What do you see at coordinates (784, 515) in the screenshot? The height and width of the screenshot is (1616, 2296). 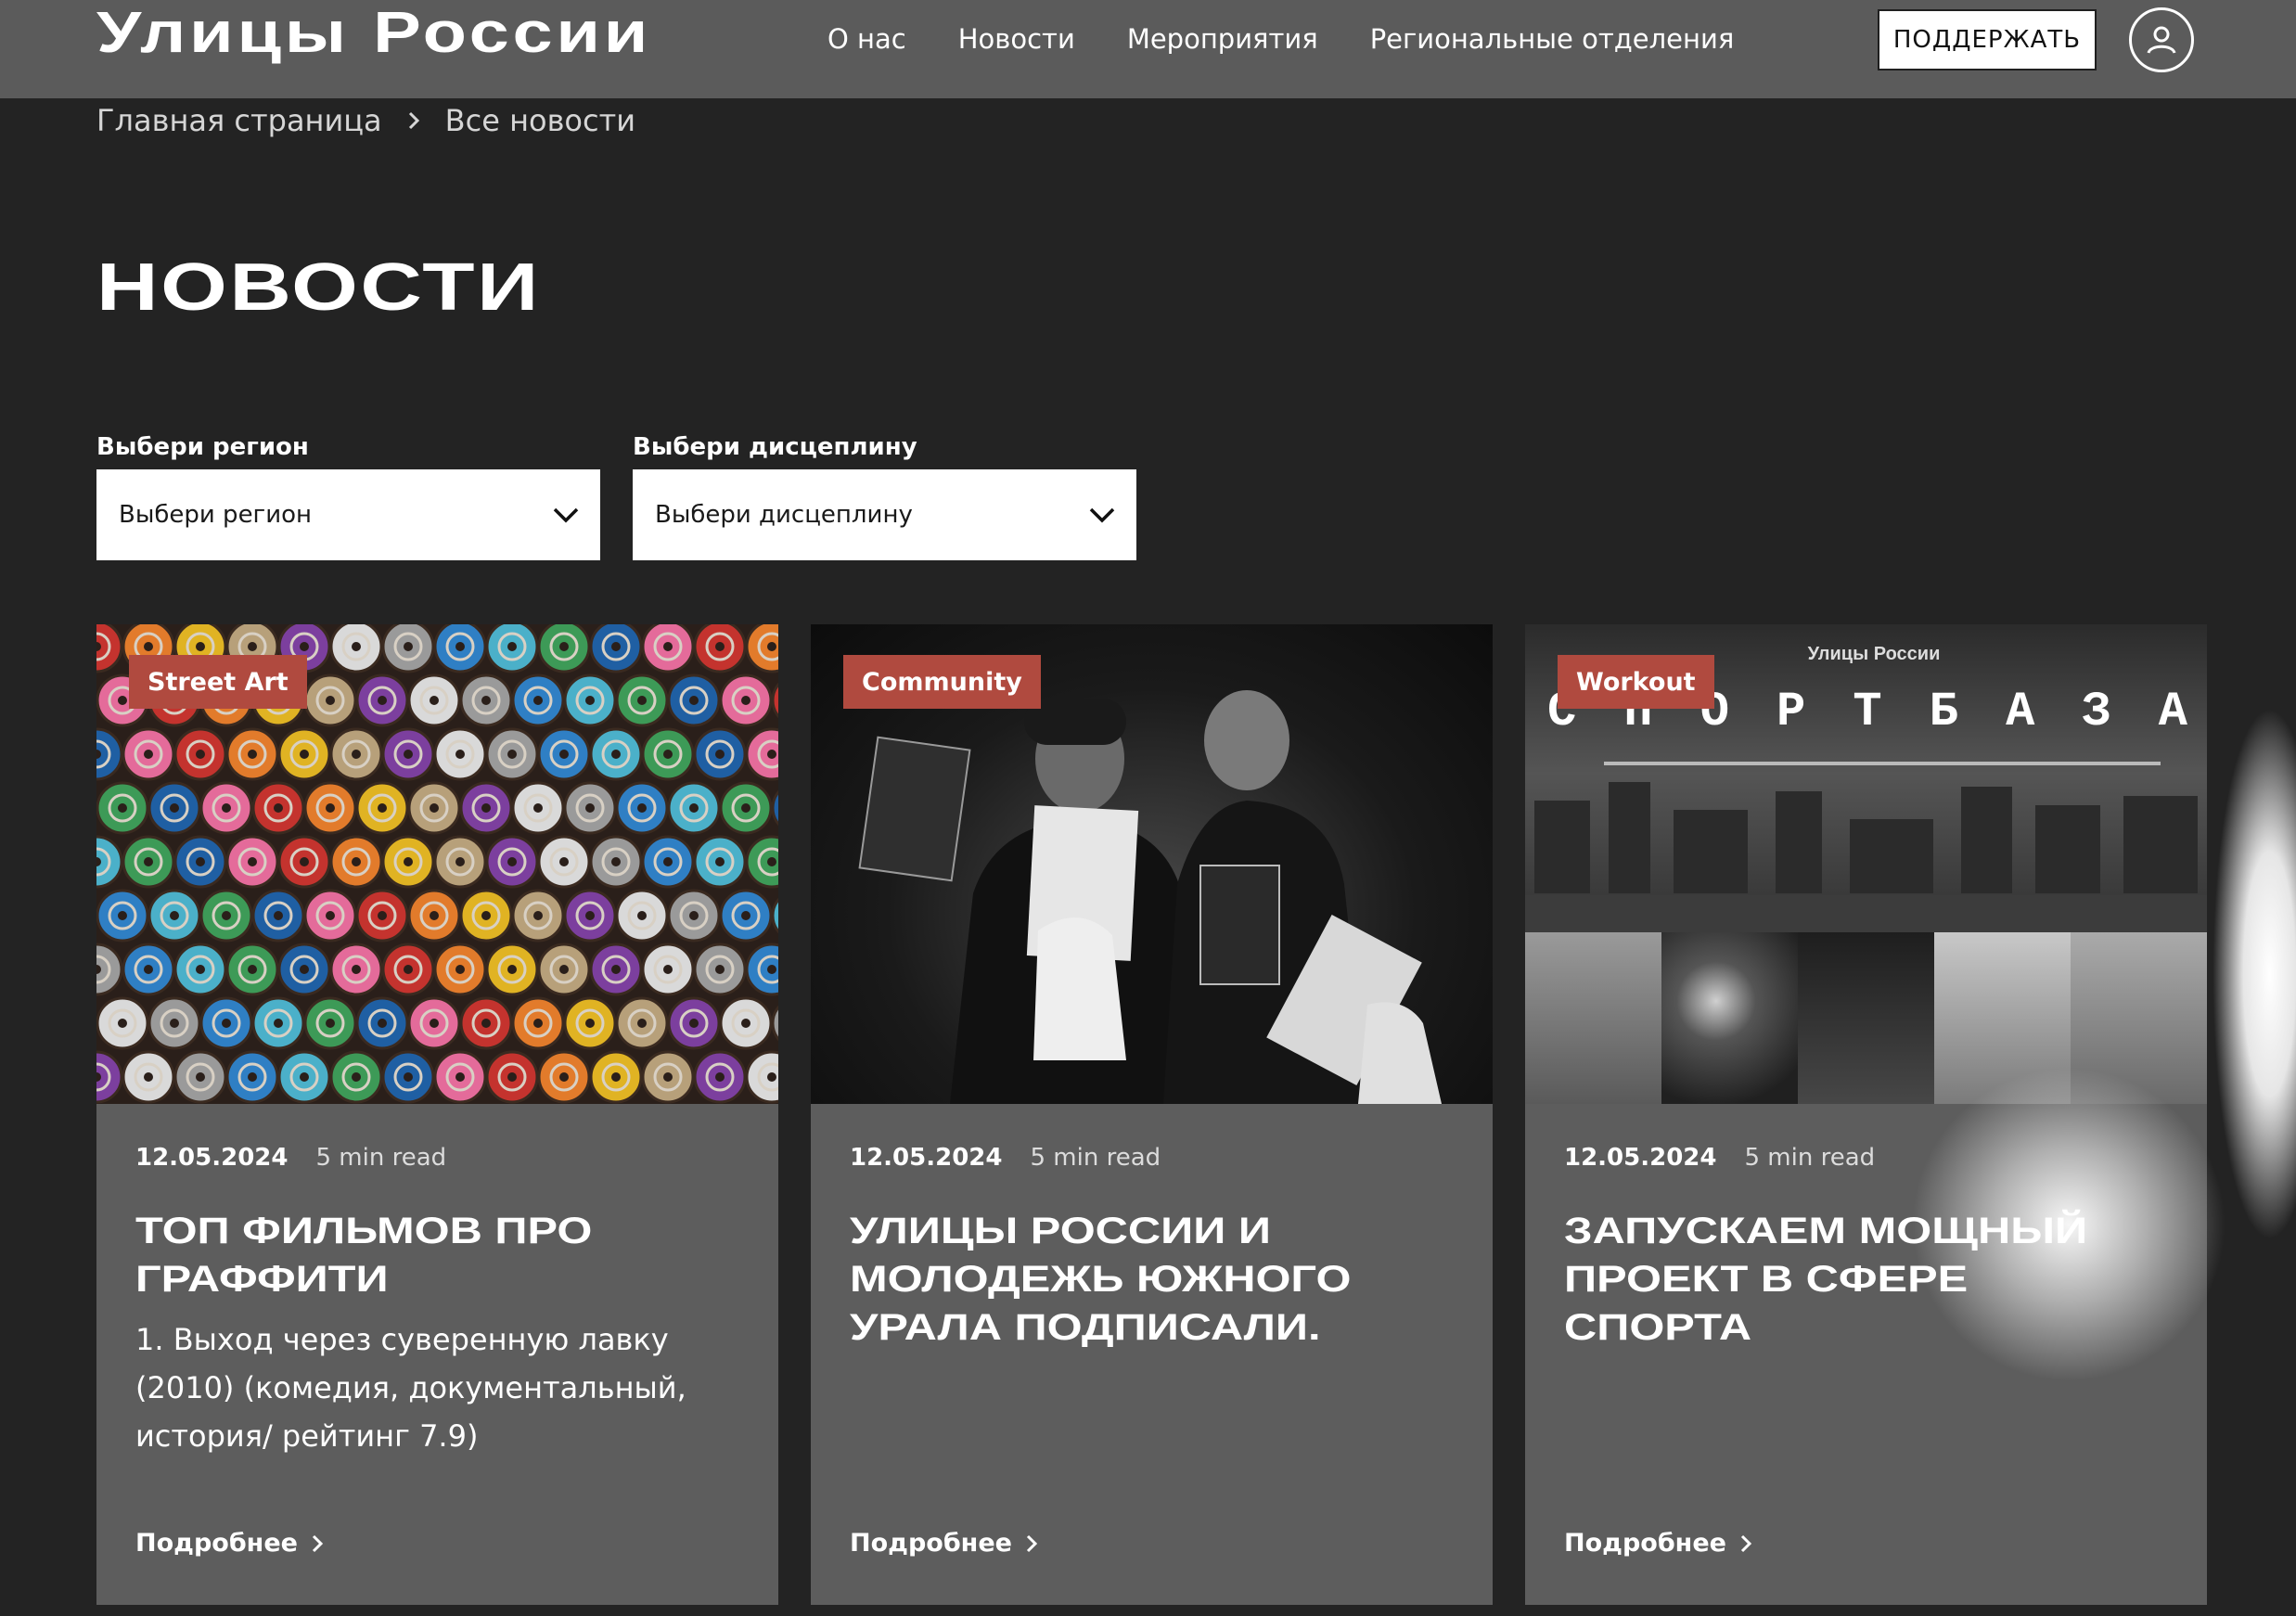 I see `discipline-select-value: Выбери дисцеплину` at bounding box center [784, 515].